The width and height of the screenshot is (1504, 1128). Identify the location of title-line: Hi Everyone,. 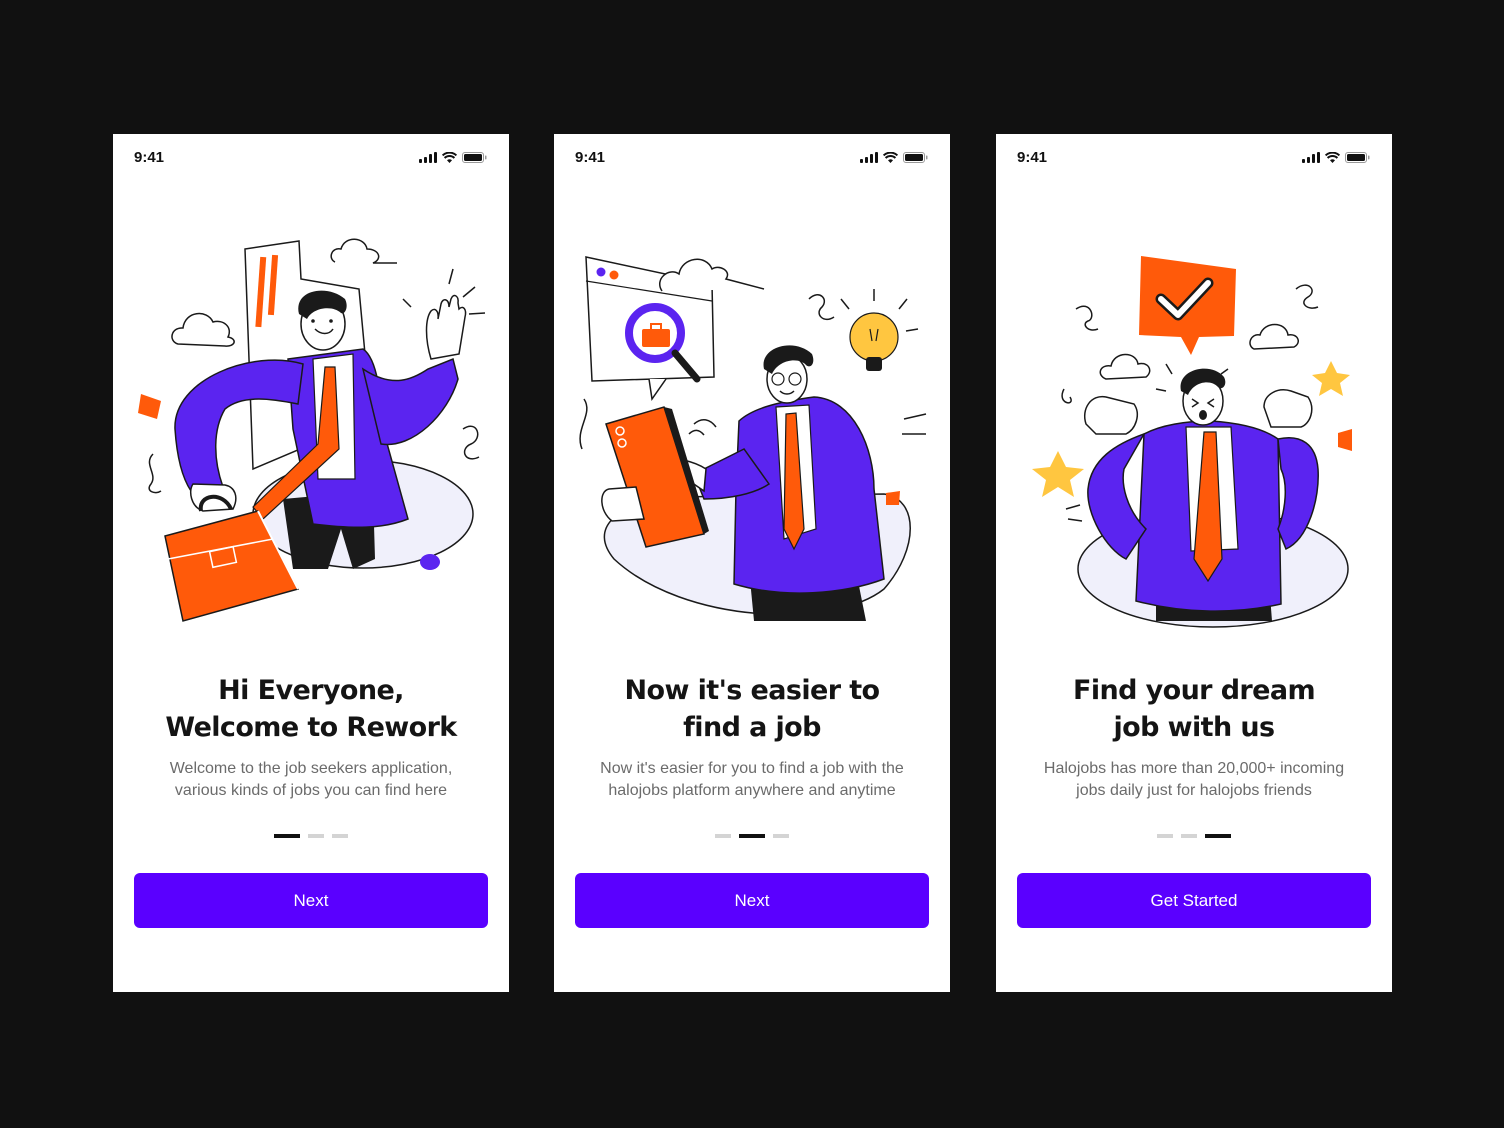
(311, 690).